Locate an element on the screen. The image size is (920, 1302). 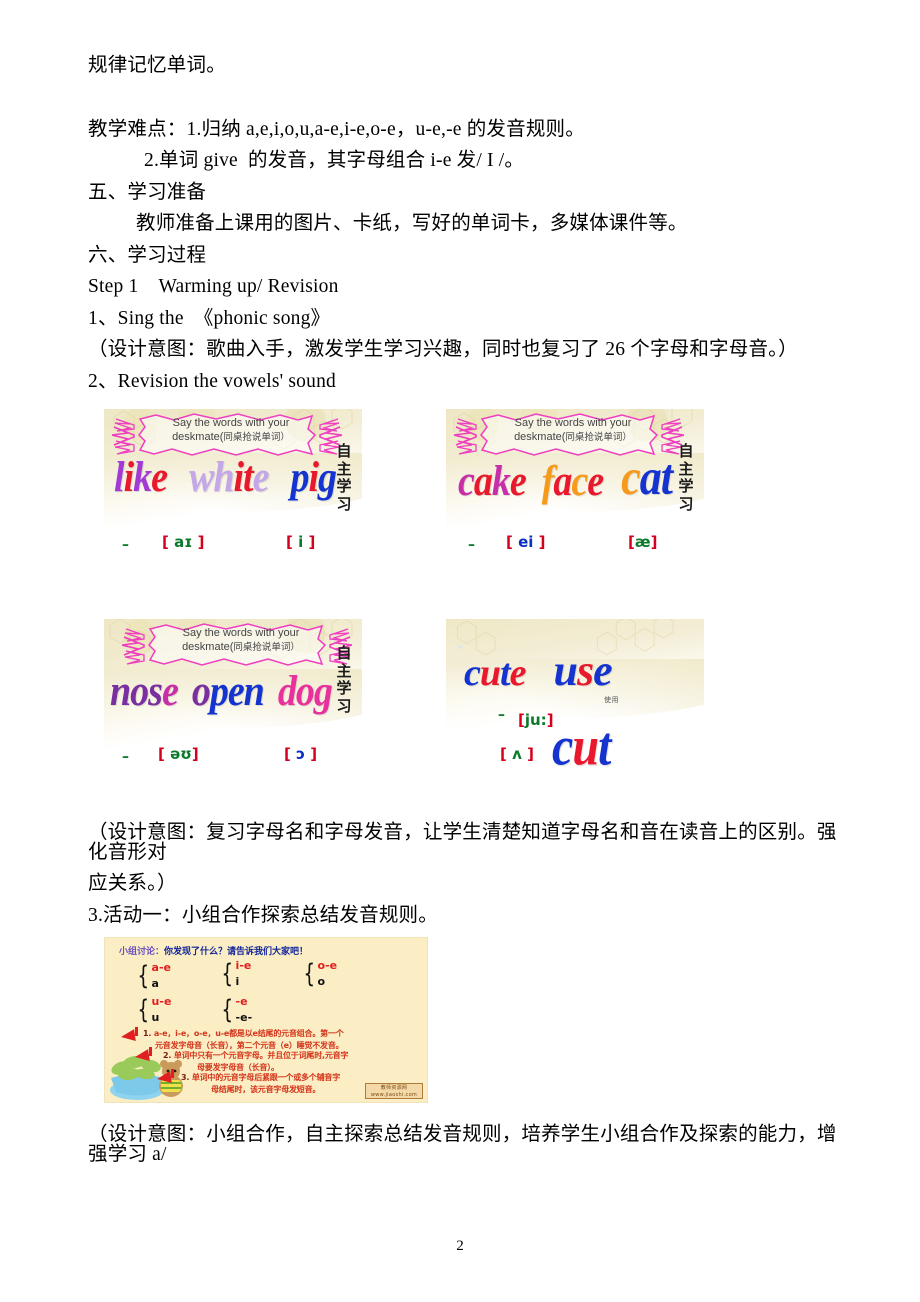
wordart-like: like is located at coordinates (141, 477).